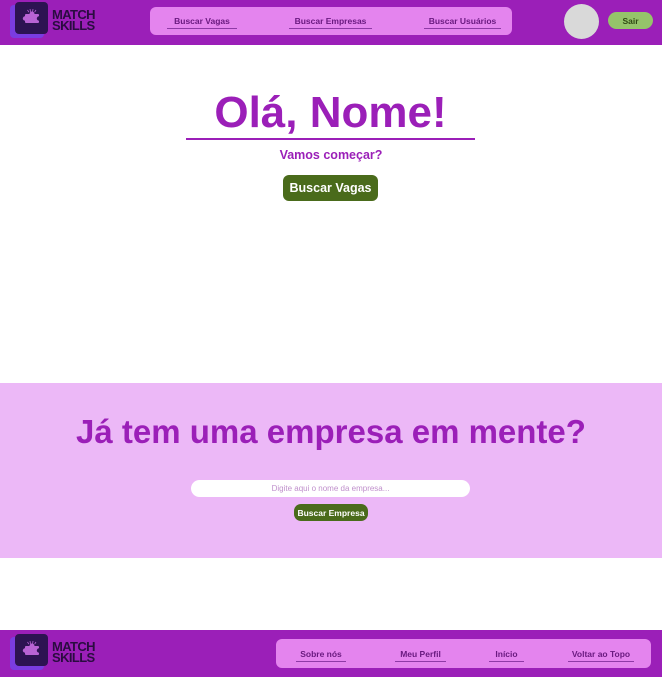 The width and height of the screenshot is (662, 677). What do you see at coordinates (581, 21) in the screenshot?
I see `avatar` at bounding box center [581, 21].